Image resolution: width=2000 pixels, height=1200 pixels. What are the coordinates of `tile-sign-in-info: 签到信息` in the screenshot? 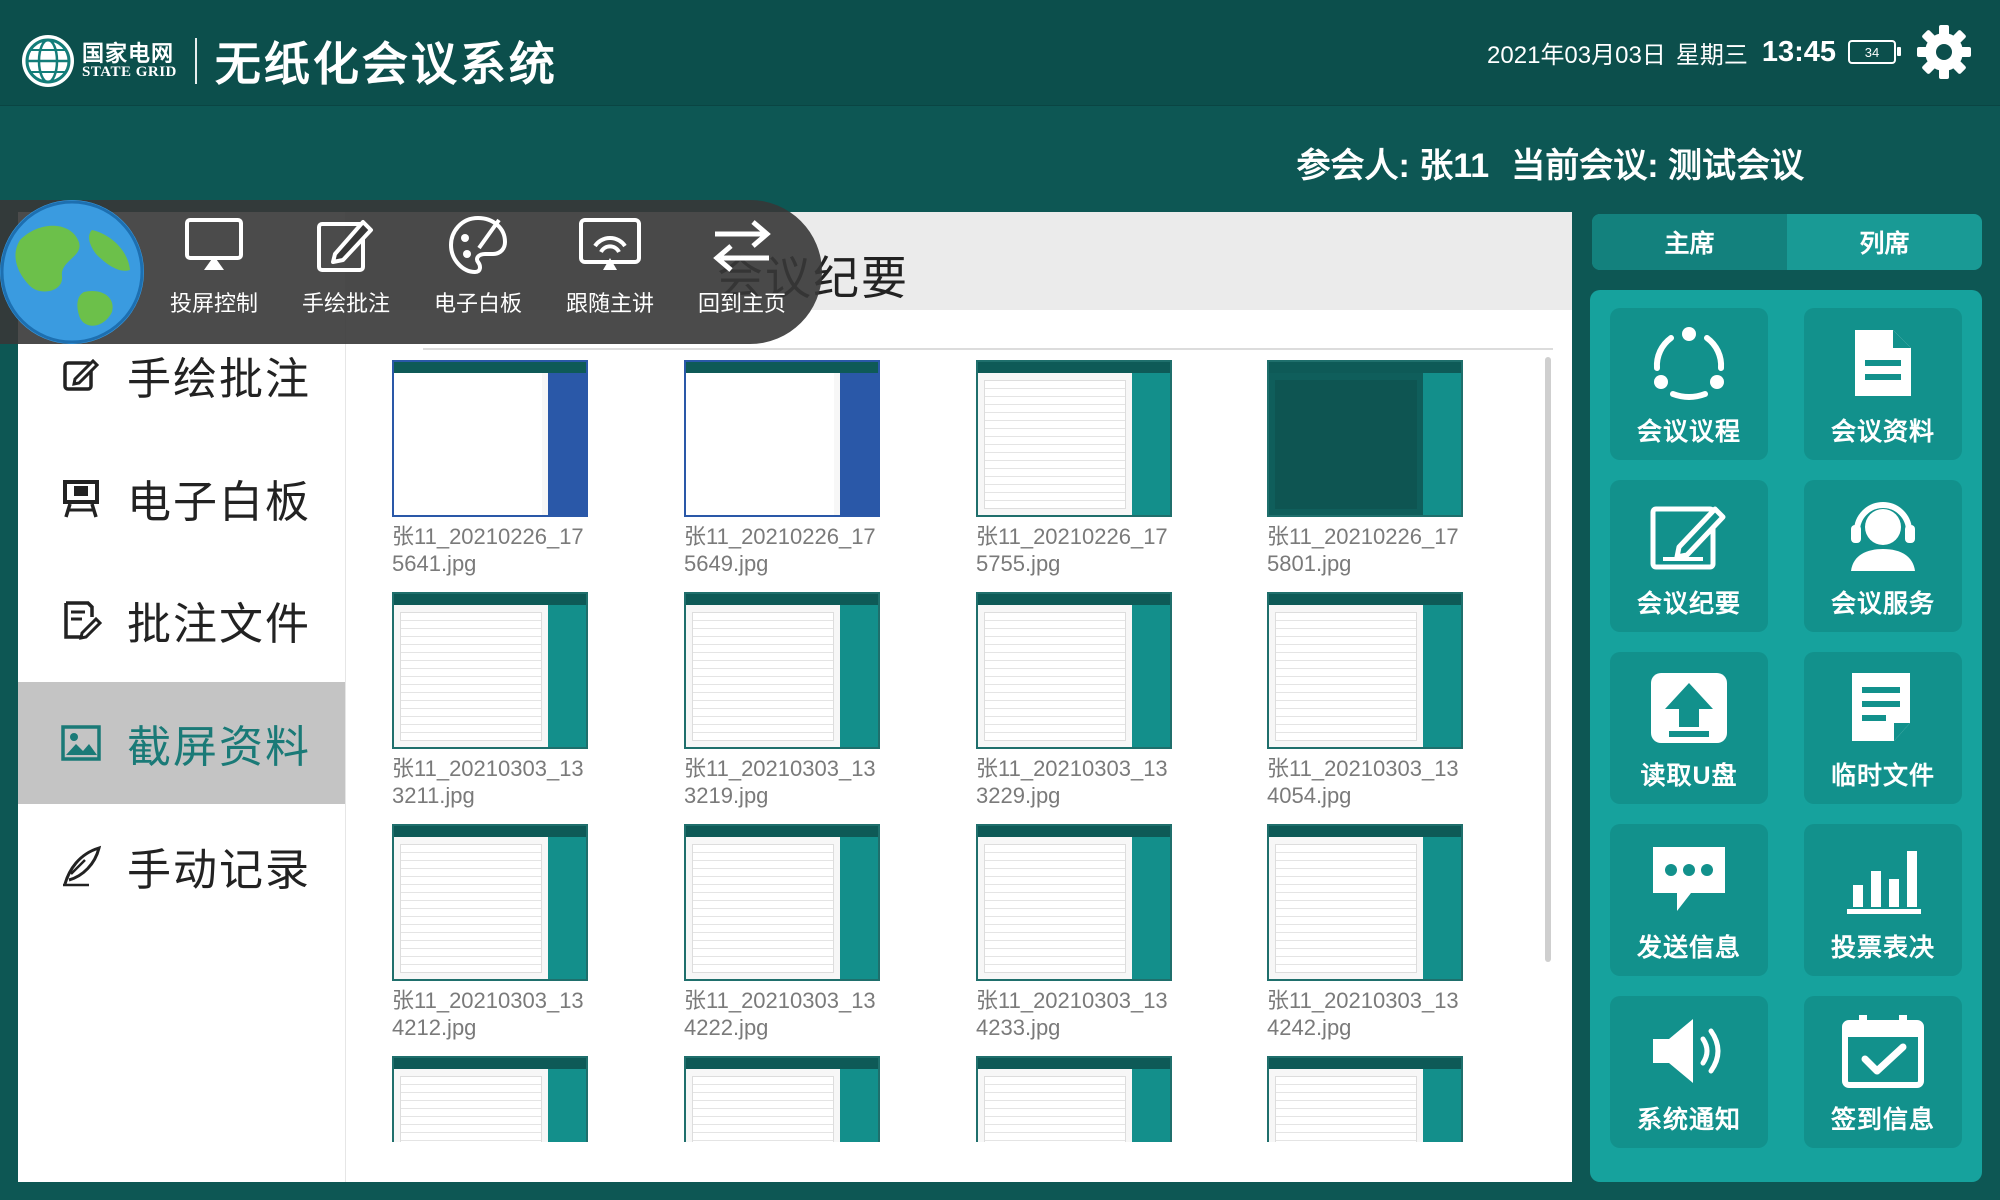 It's located at (1883, 1072).